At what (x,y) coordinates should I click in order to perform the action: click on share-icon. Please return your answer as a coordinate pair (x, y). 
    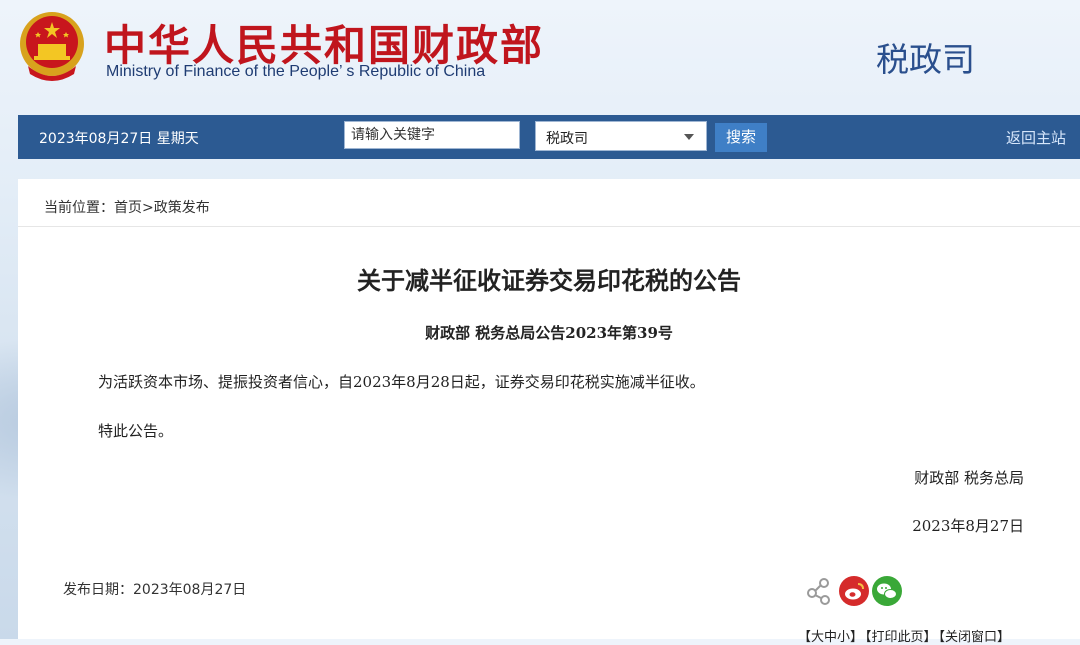
    Looking at the image, I should click on (819, 591).